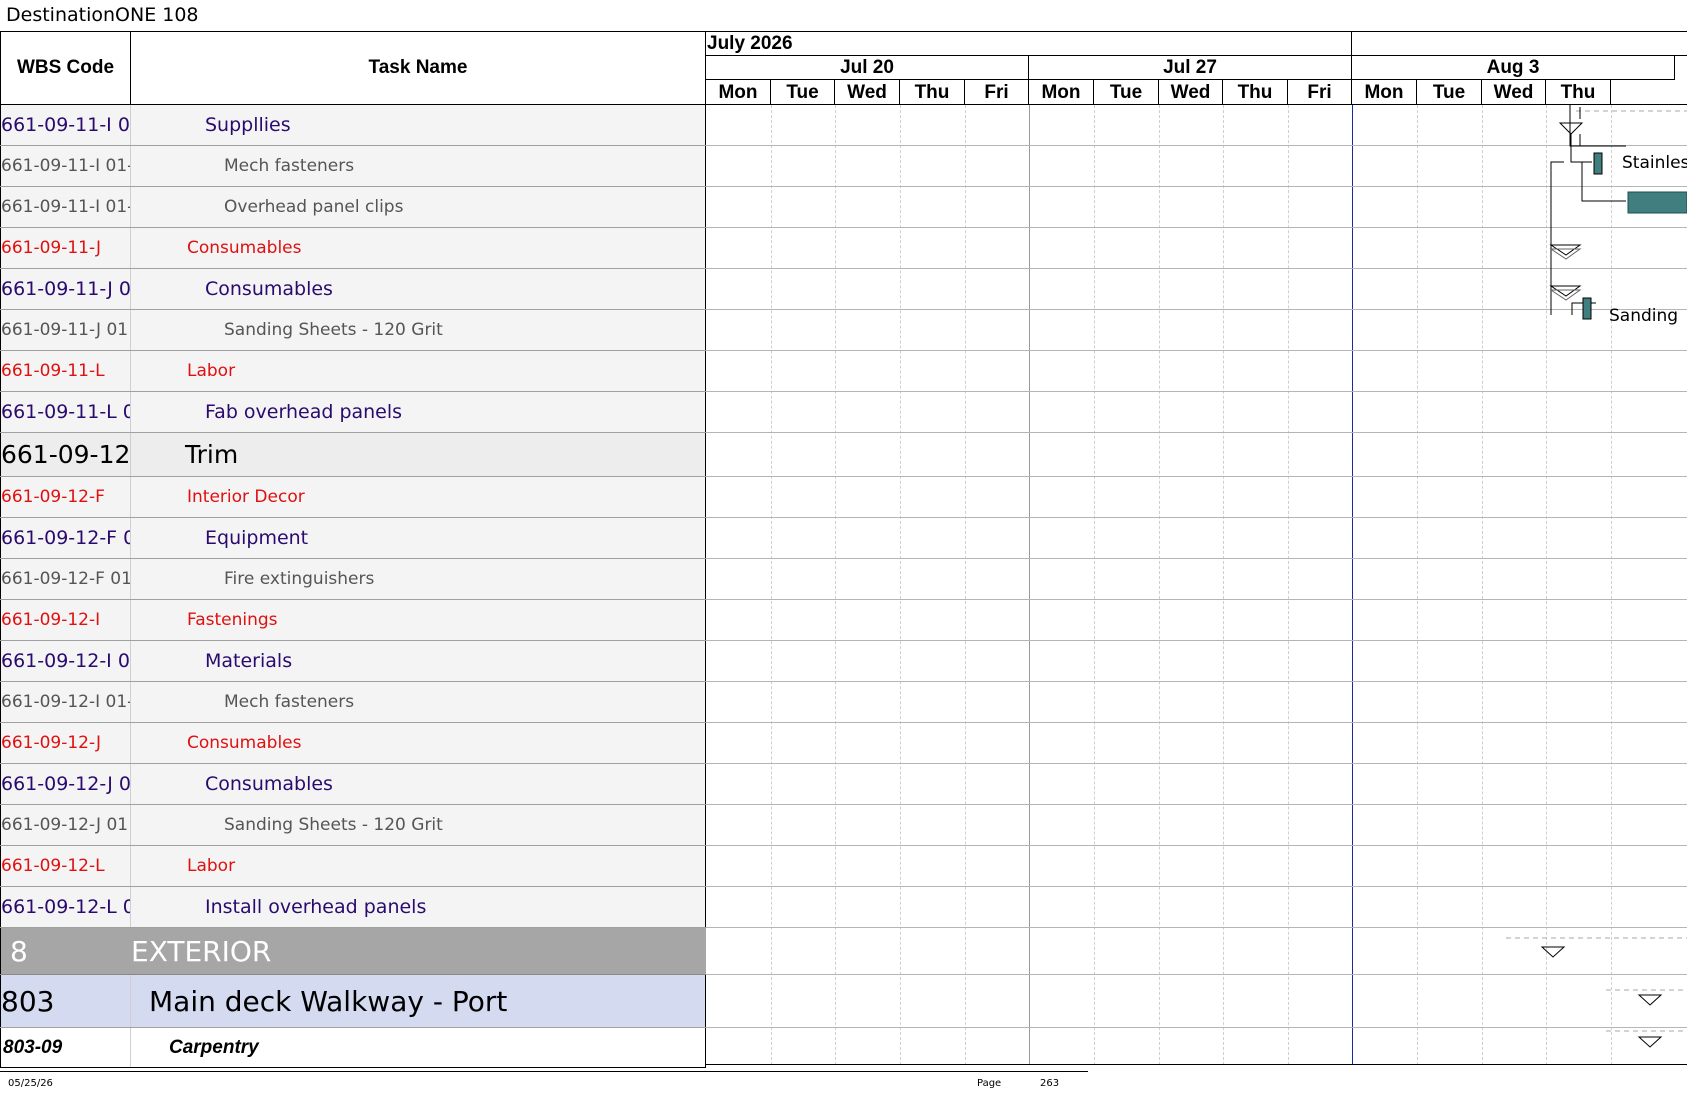  I want to click on table-row: 661-09-12-F Interior Decor, so click(353, 497).